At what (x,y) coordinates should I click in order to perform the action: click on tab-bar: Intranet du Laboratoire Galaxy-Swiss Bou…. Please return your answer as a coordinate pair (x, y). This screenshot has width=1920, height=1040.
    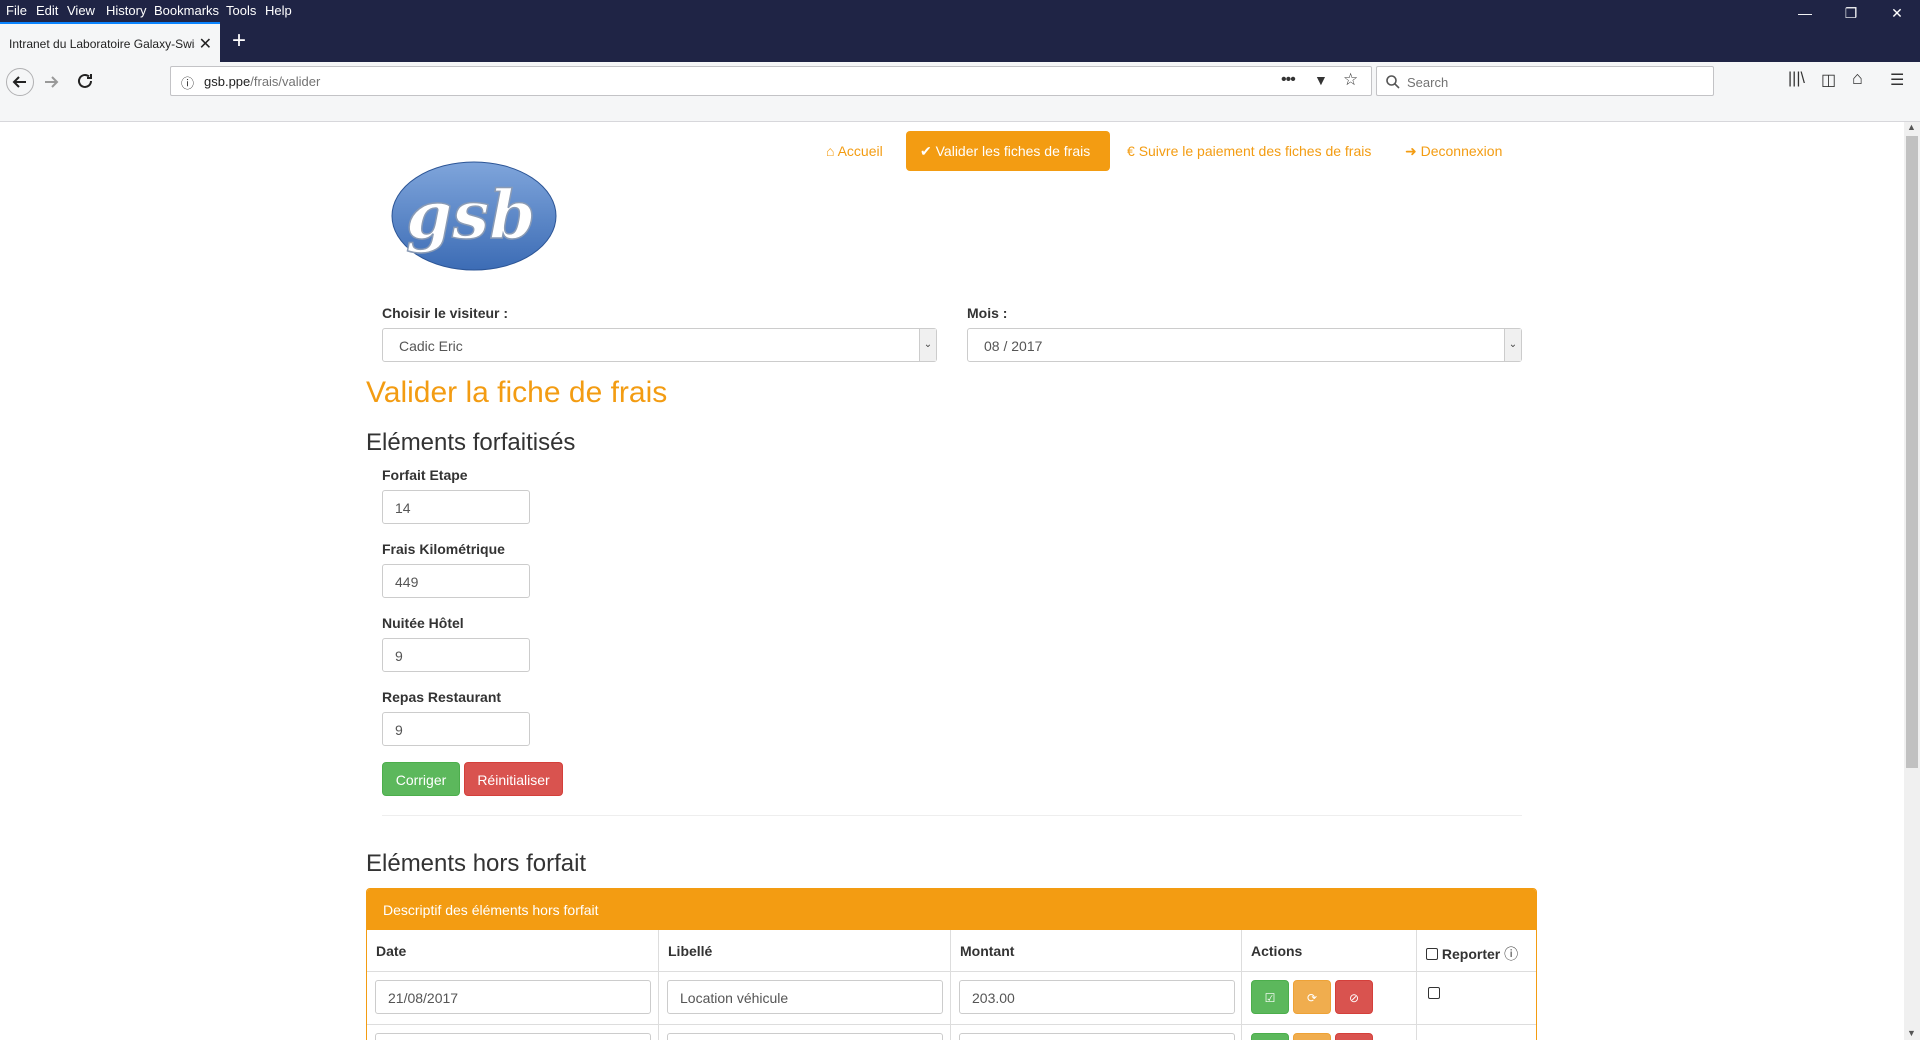
    Looking at the image, I should click on (960, 42).